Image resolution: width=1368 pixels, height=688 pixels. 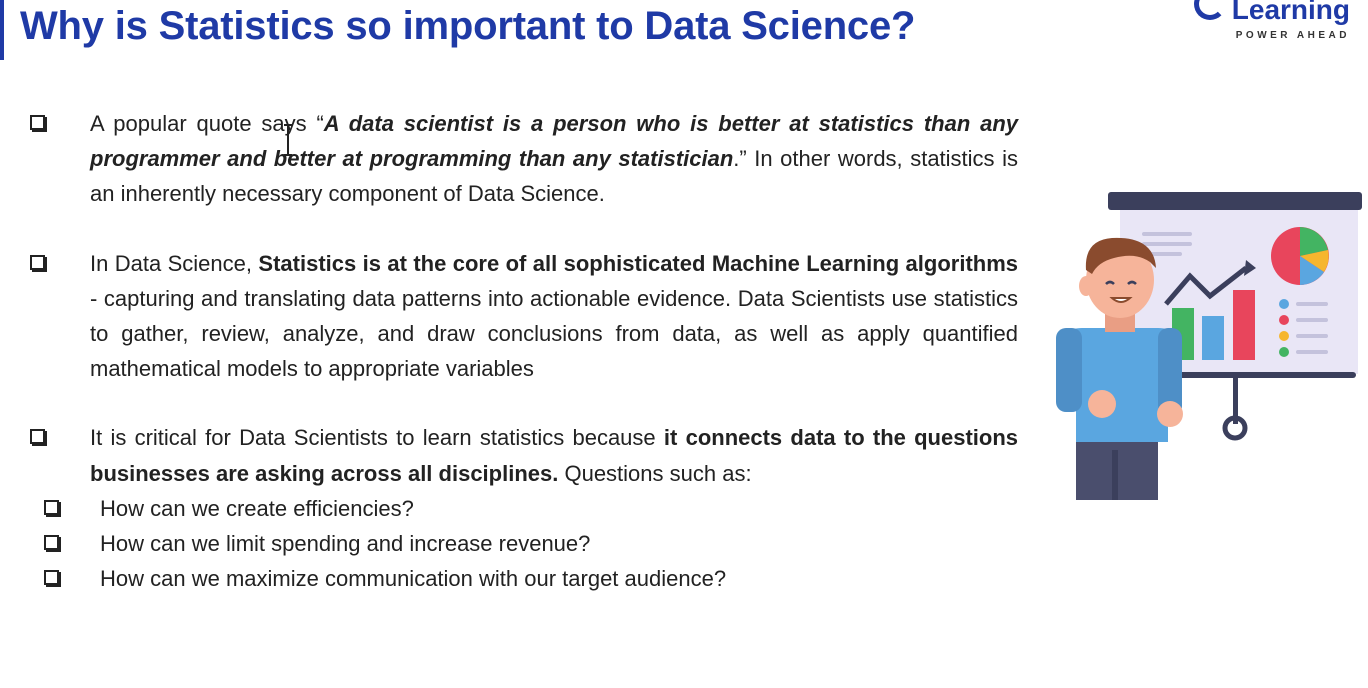 I want to click on logo-tagline: POWER AHEAD, so click(x=1292, y=35).